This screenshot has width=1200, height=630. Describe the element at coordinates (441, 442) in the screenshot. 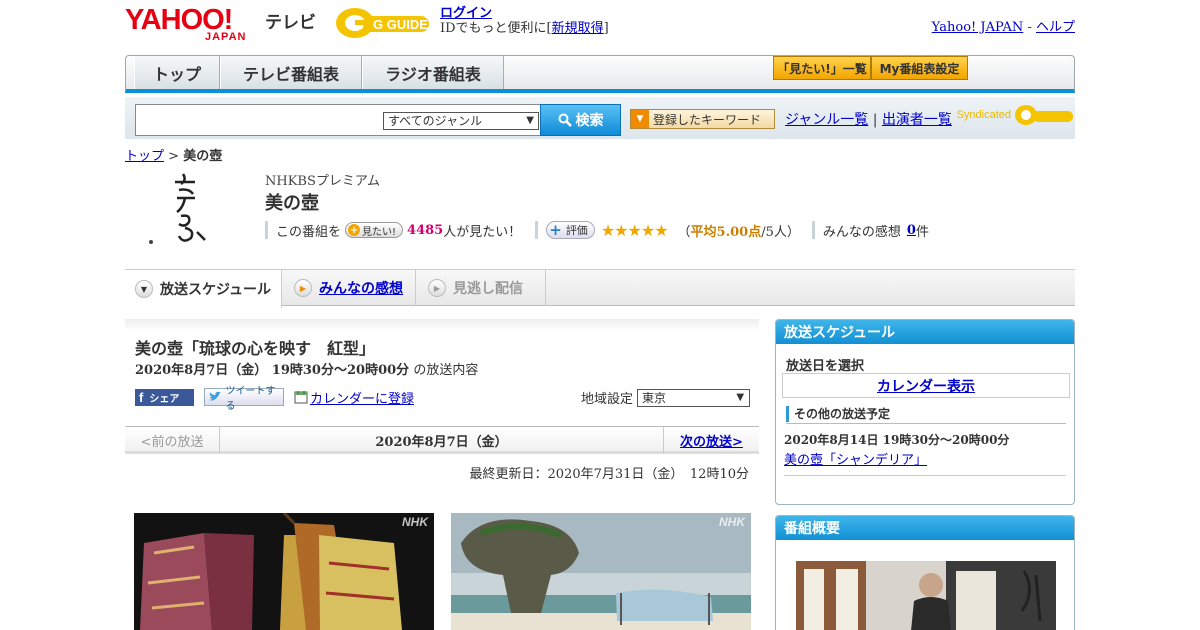

I see `current-broadcast-date: 2020年8月7日（金）` at that location.